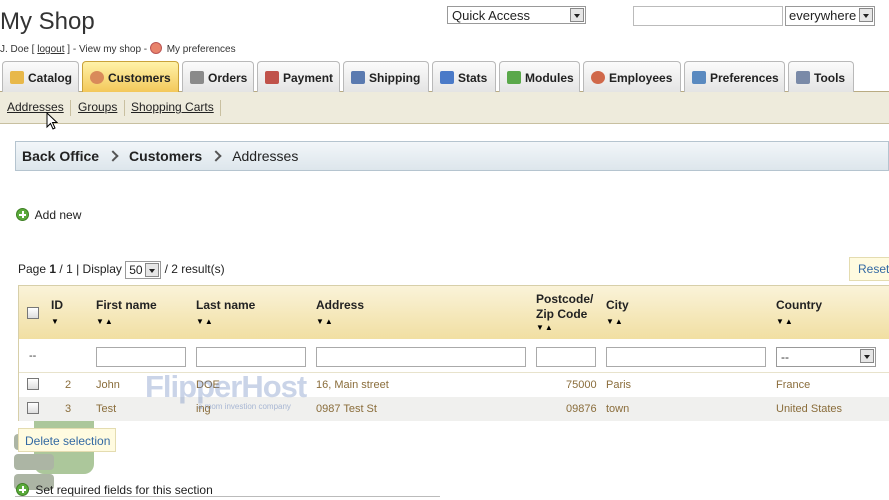 This screenshot has width=889, height=500. I want to click on filter-id-placeholder: --, so click(33, 356).